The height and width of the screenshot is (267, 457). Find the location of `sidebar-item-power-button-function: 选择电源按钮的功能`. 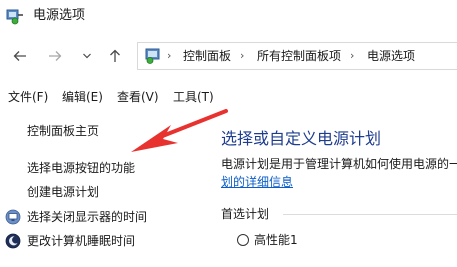

sidebar-item-power-button-function: 选择电源按钮的功能 is located at coordinates (81, 168).